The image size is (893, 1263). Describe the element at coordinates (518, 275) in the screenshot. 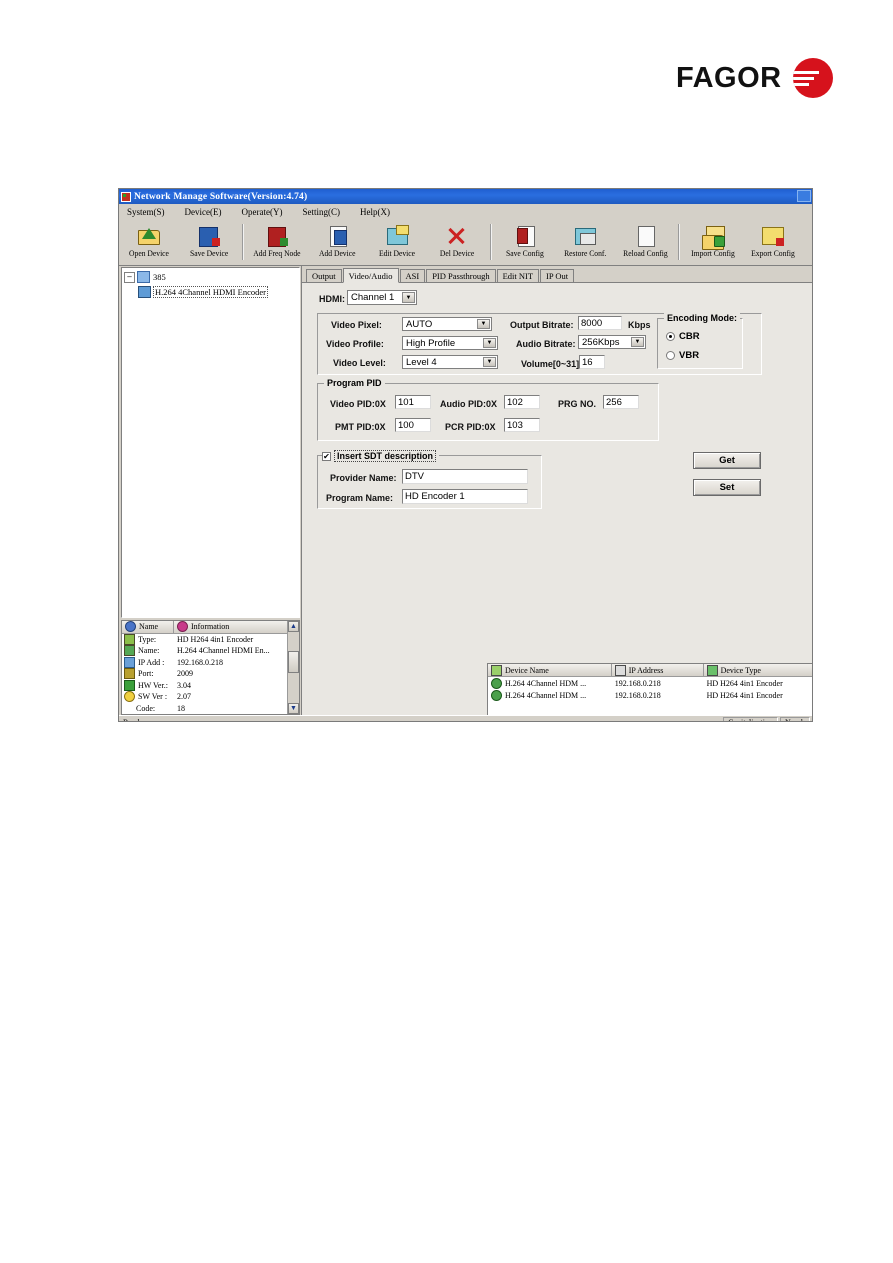

I see `tab-edit-nit: Edit NIT` at that location.